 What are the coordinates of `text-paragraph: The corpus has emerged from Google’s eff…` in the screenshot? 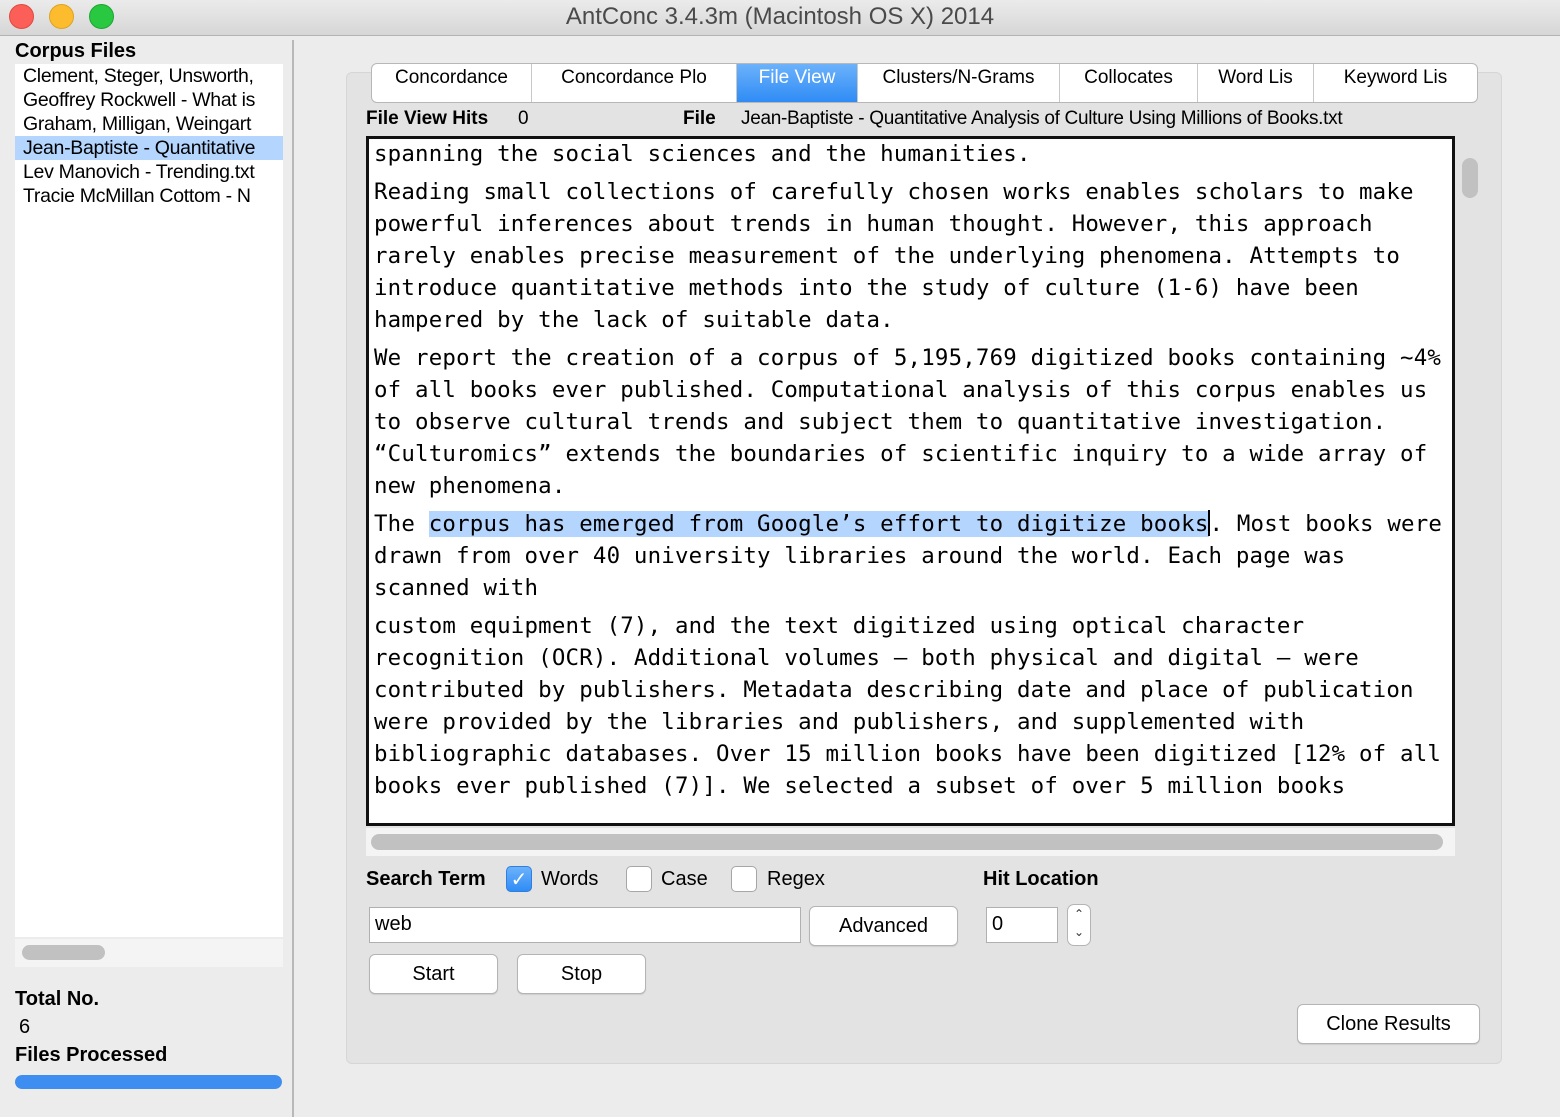 It's located at (911, 556).